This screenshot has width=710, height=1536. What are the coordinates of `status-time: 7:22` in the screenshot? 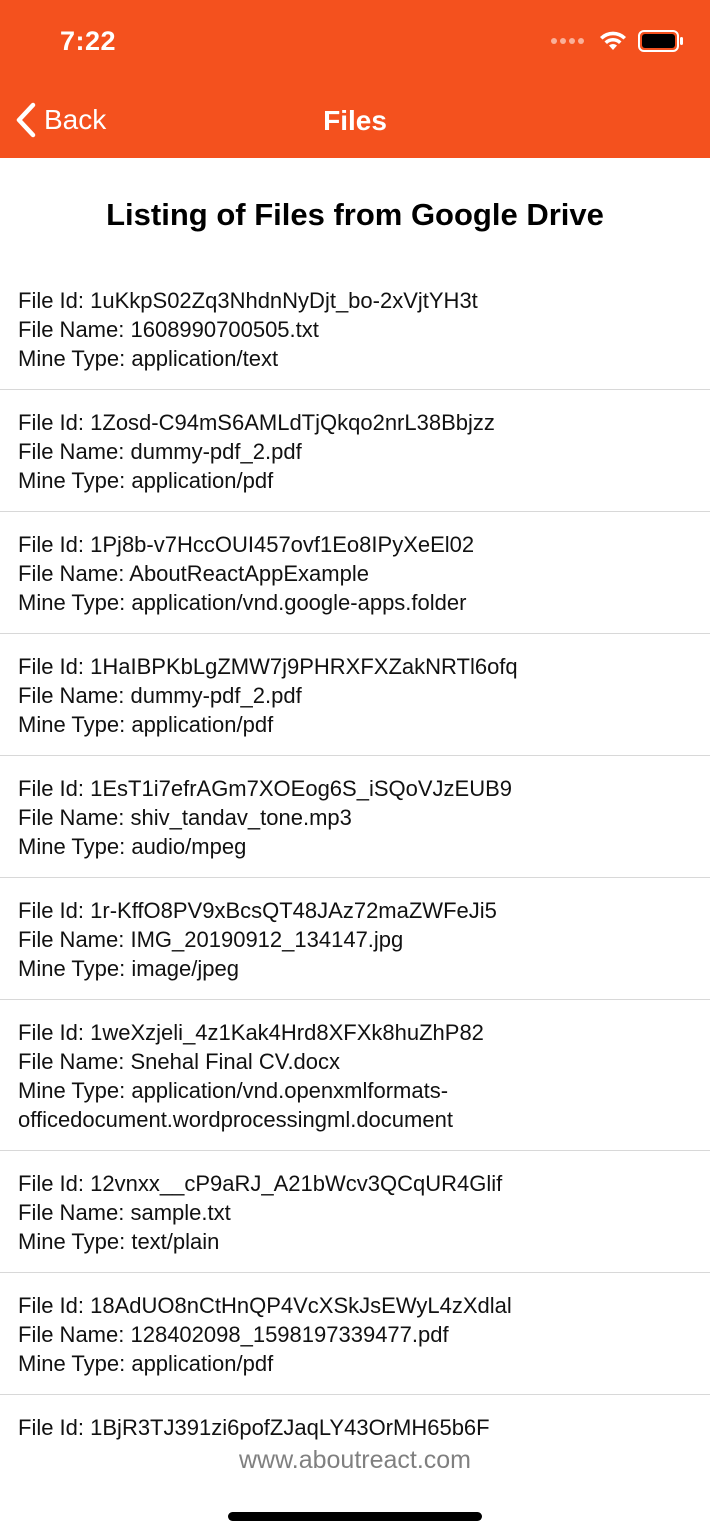 It's located at (88, 41).